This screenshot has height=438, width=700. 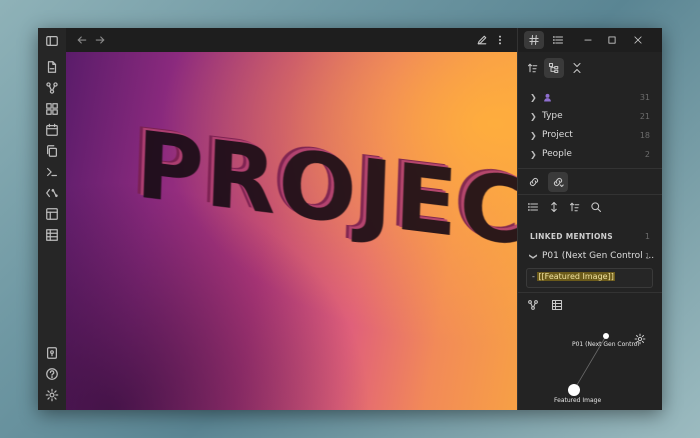 I want to click on graph-node-label: P01 (Next Gen Control, so click(x=606, y=344).